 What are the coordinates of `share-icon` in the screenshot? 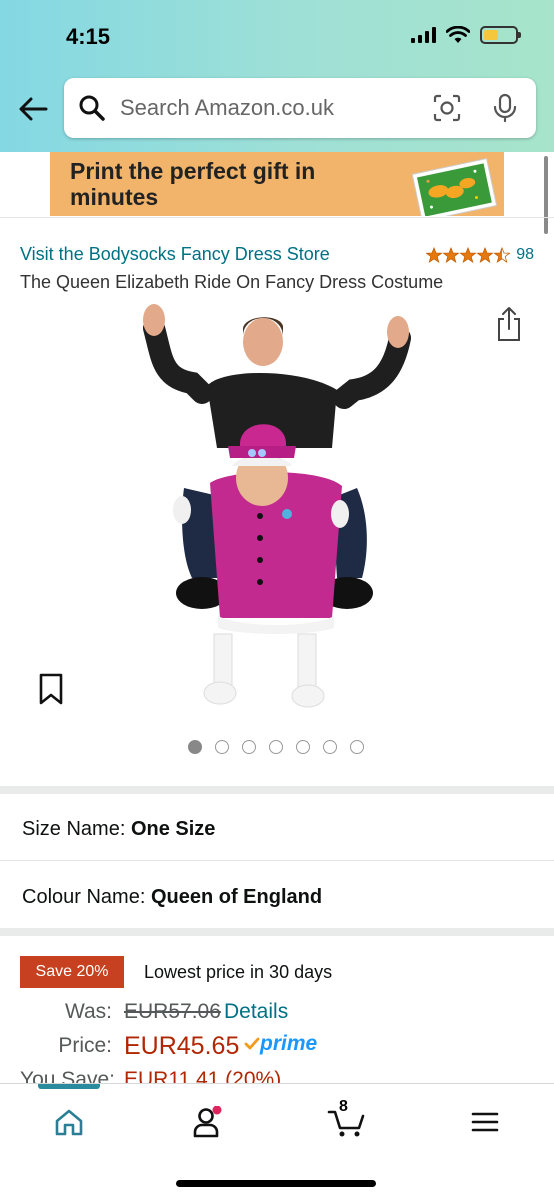 It's located at (509, 324).